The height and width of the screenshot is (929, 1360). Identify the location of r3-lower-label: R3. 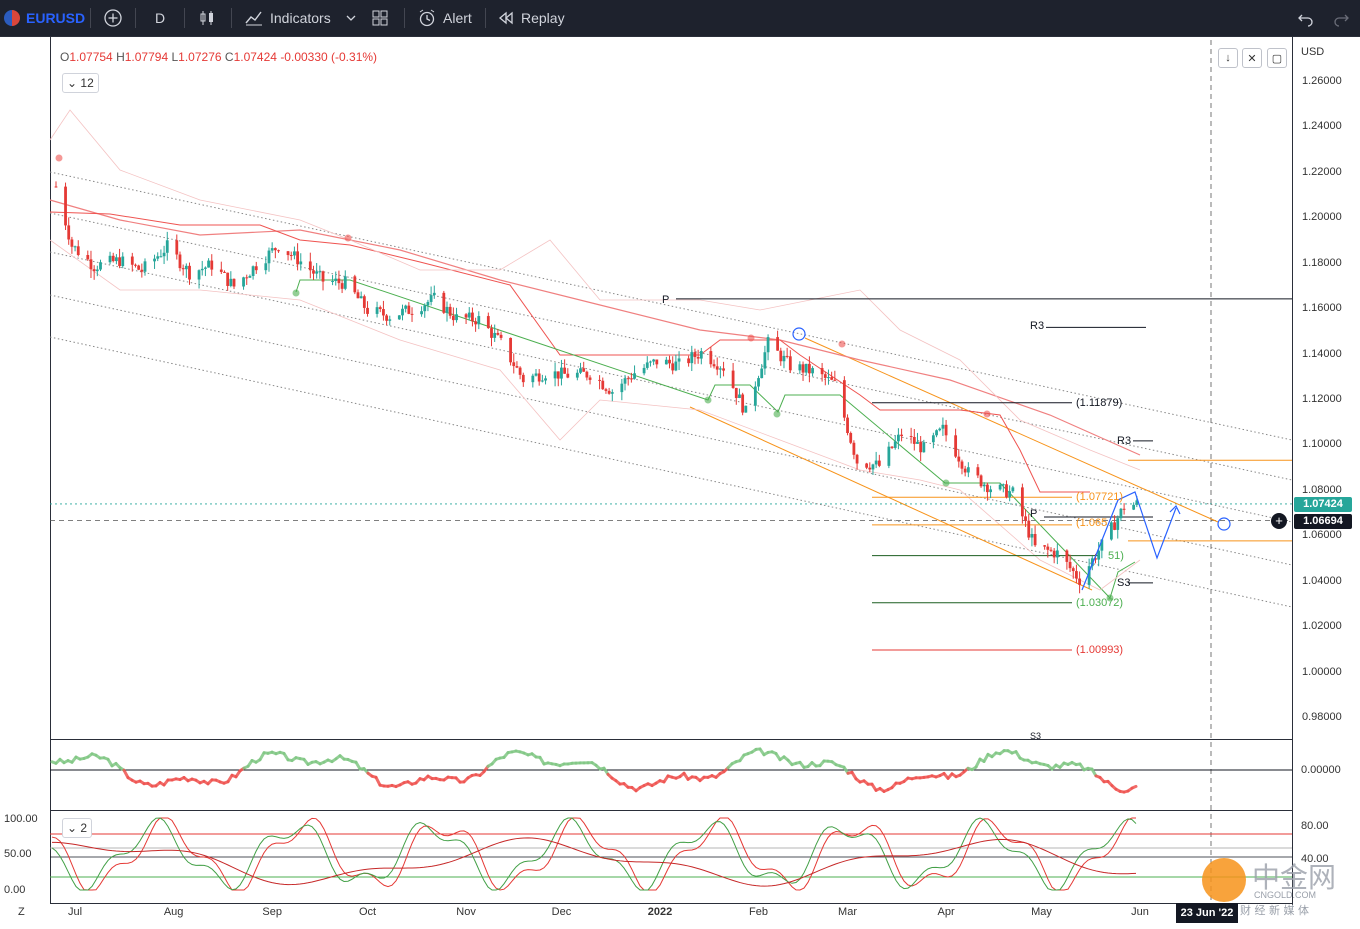
(1124, 441).